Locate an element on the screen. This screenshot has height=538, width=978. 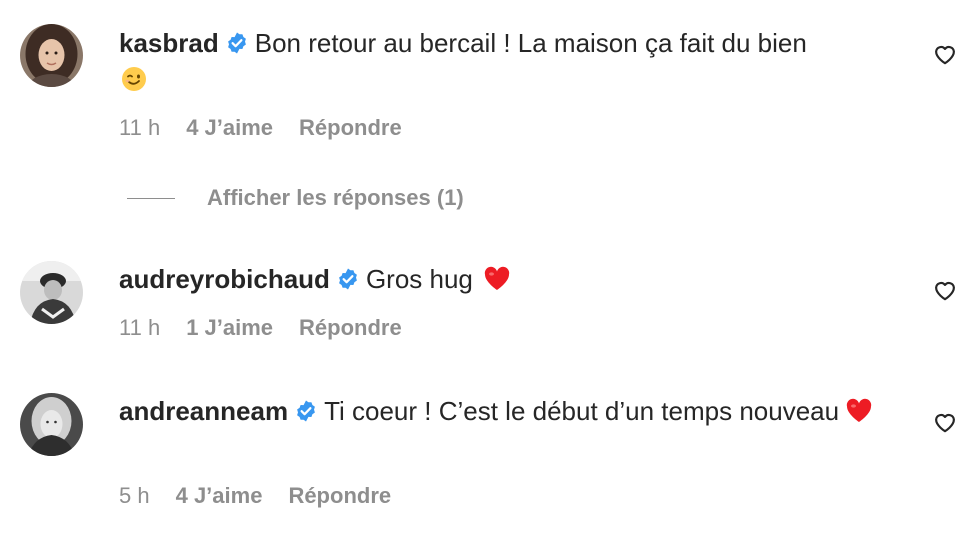
comment-meta: 5 h 4 J’aime Répondre is located at coordinates (255, 496).